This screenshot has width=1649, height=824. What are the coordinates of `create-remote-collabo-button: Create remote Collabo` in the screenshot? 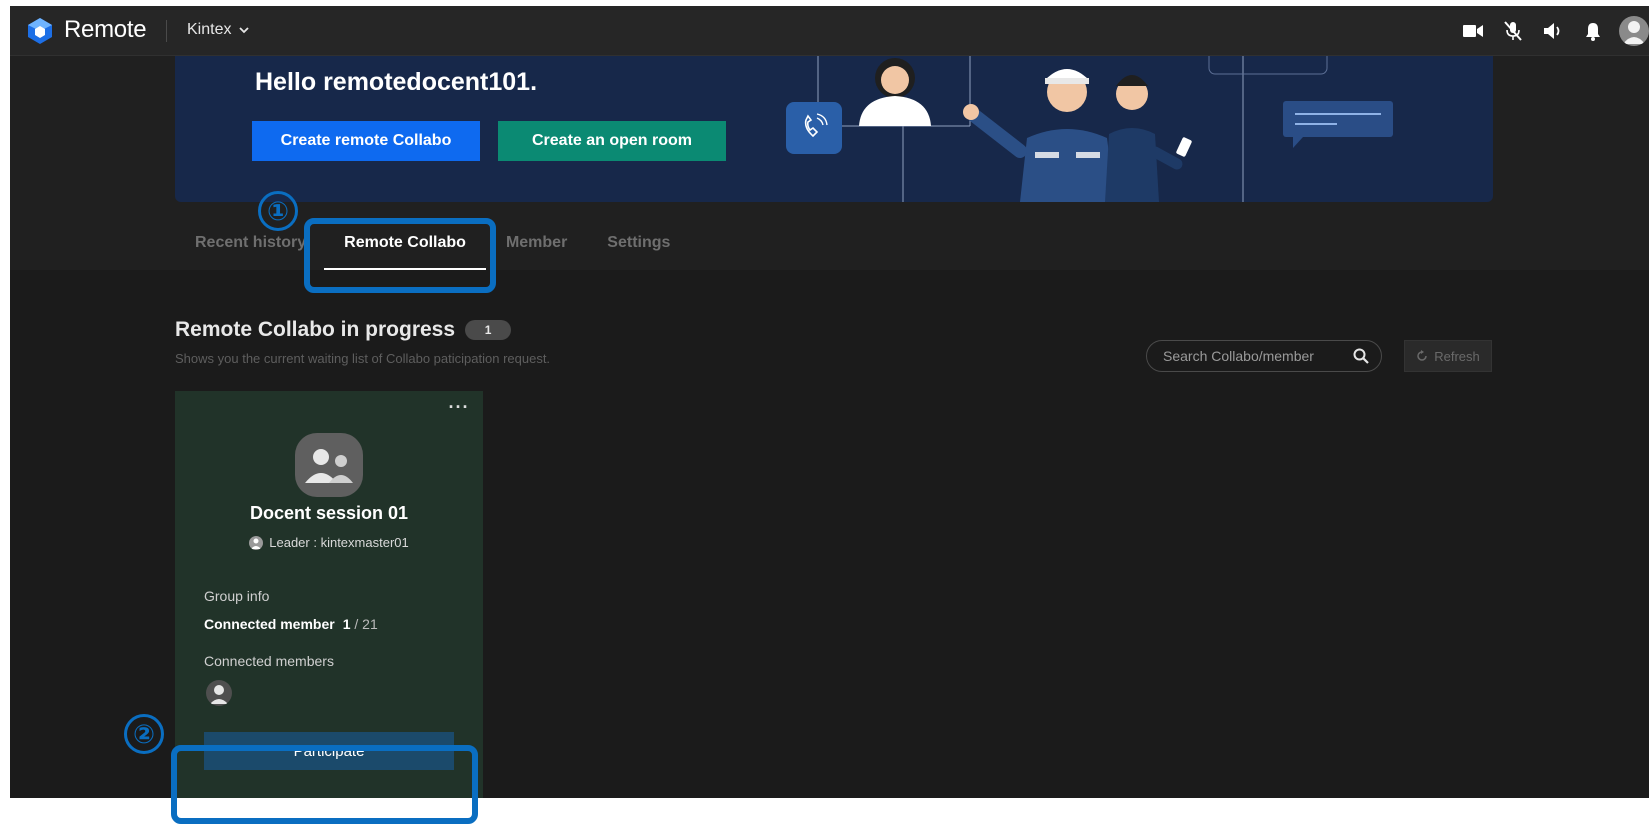 It's located at (366, 141).